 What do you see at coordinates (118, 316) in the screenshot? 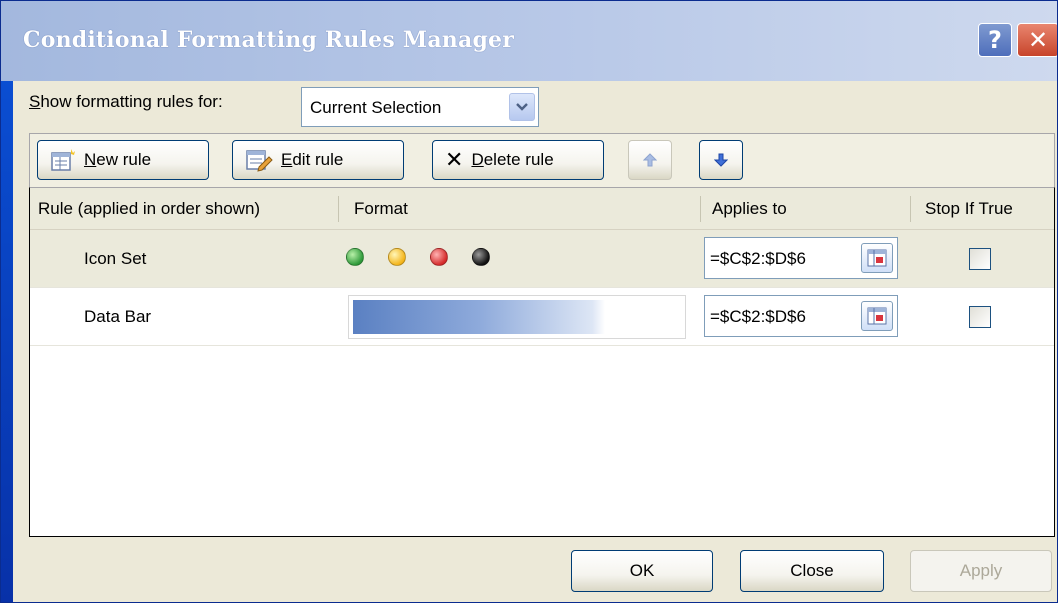
I see `rule-name: Data Bar` at bounding box center [118, 316].